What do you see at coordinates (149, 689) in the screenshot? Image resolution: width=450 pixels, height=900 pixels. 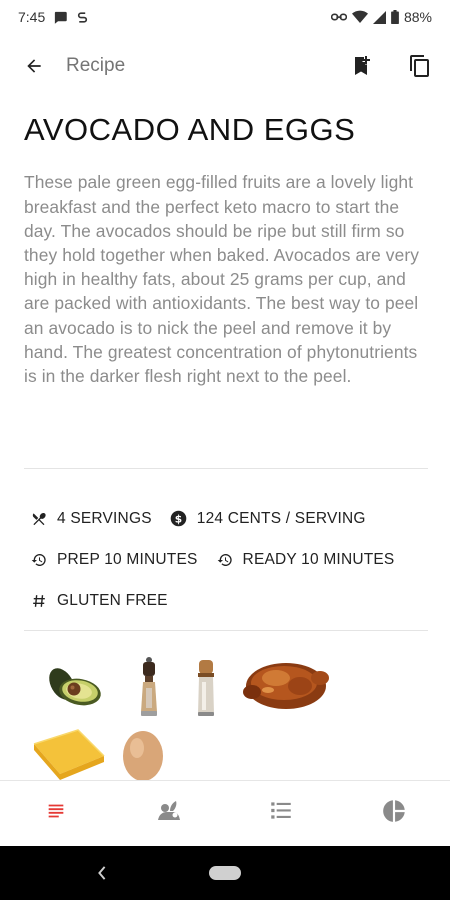 I see `ingredient-image-pepper-mill` at bounding box center [149, 689].